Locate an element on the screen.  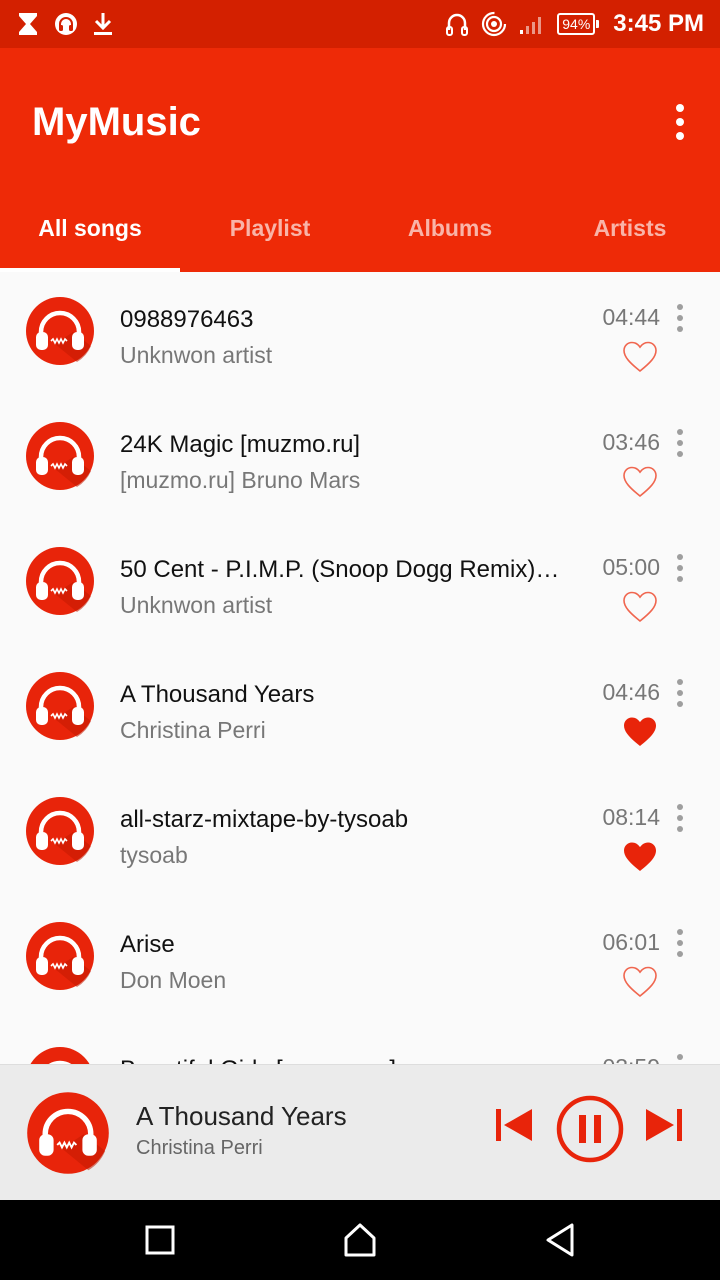
now-playing-title: A Thousand Years is located at coordinates (241, 1116).